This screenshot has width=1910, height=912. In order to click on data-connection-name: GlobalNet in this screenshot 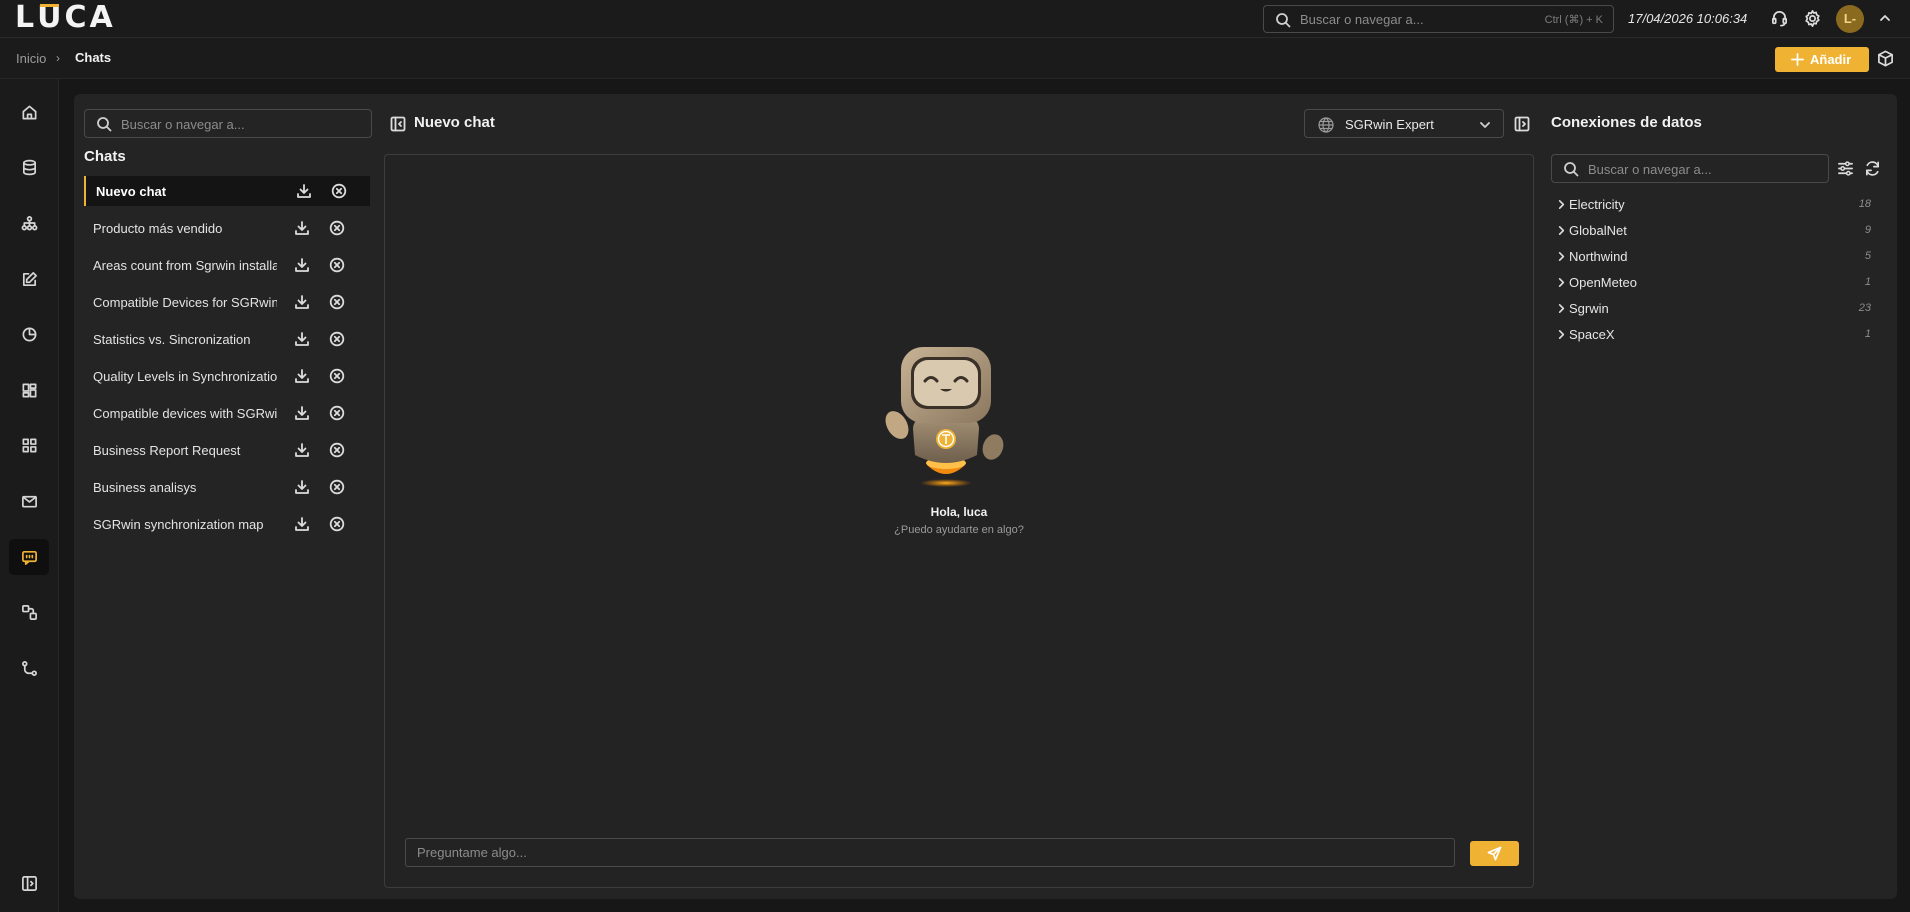, I will do `click(1598, 230)`.